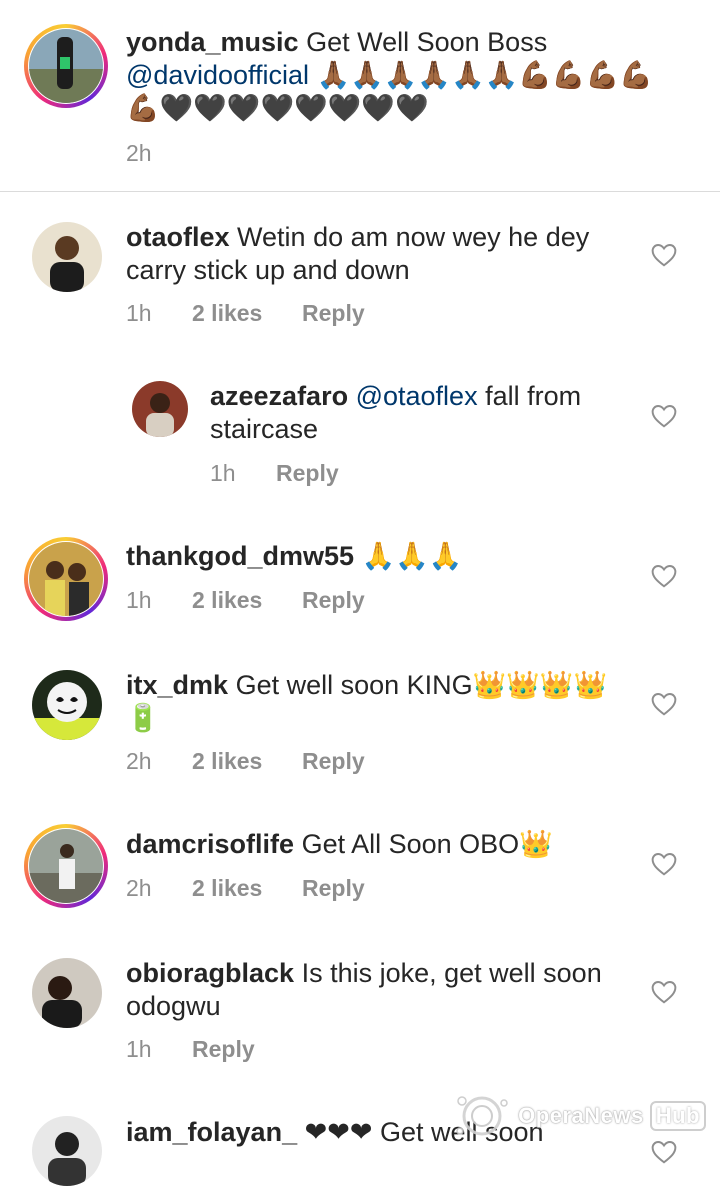 The height and width of the screenshot is (1186, 720). Describe the element at coordinates (210, 844) in the screenshot. I see `username: damcrisoflife` at that location.